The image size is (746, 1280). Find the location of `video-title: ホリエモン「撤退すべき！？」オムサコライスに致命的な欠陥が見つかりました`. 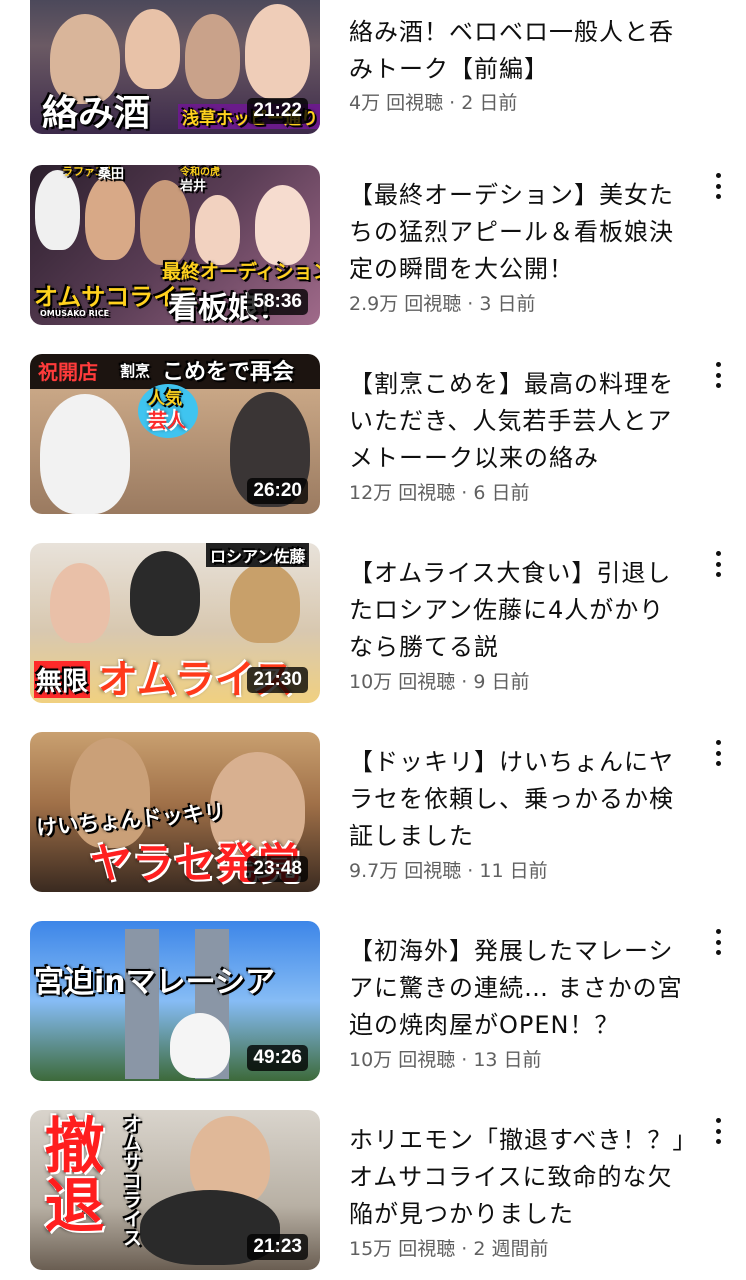

video-title: ホリエモン「撤退すべき！？」オムサコライスに致命的な欠陥が見つかりました is located at coordinates (519, 1177).